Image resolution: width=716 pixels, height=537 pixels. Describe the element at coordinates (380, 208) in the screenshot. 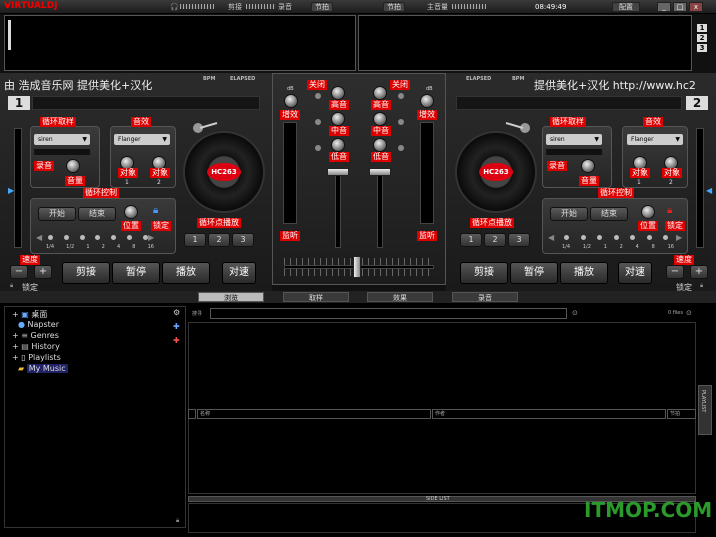

I see `mixer-volume-fader-right` at that location.